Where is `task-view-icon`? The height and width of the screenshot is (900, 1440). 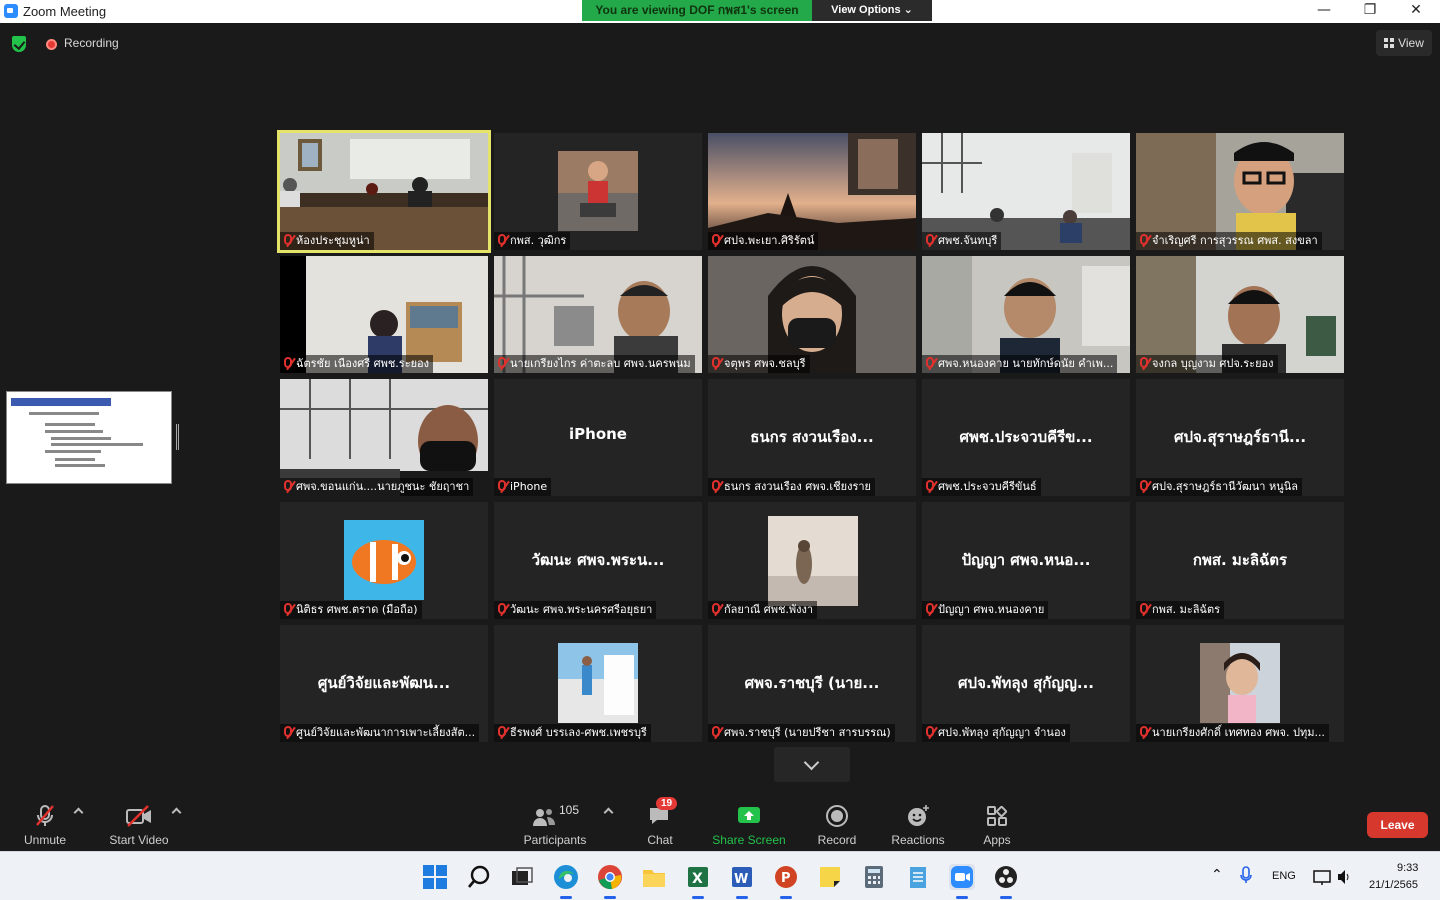 task-view-icon is located at coordinates (522, 877).